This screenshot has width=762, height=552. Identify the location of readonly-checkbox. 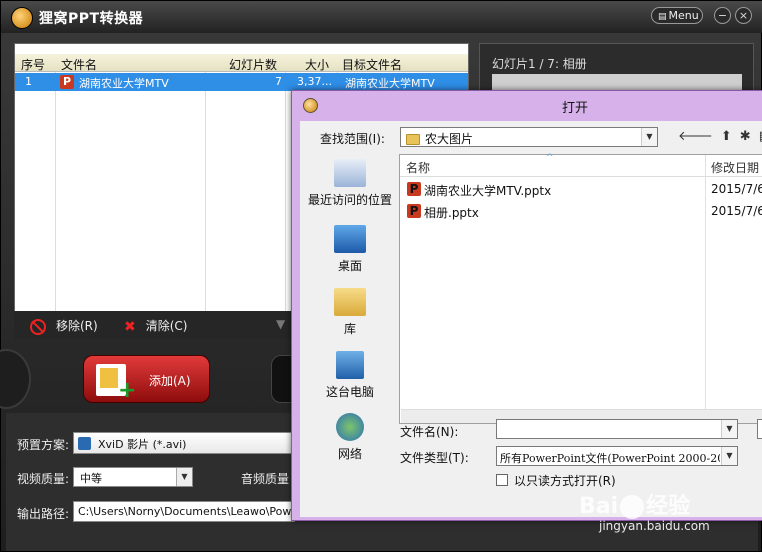
(502, 480).